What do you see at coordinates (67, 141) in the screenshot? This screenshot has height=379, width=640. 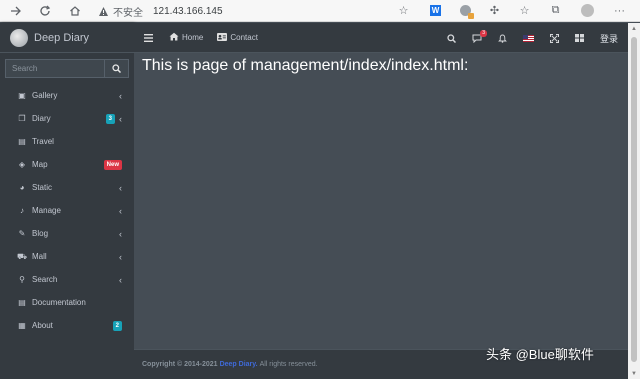 I see `sidebar-item-travel: ▤ Travel` at bounding box center [67, 141].